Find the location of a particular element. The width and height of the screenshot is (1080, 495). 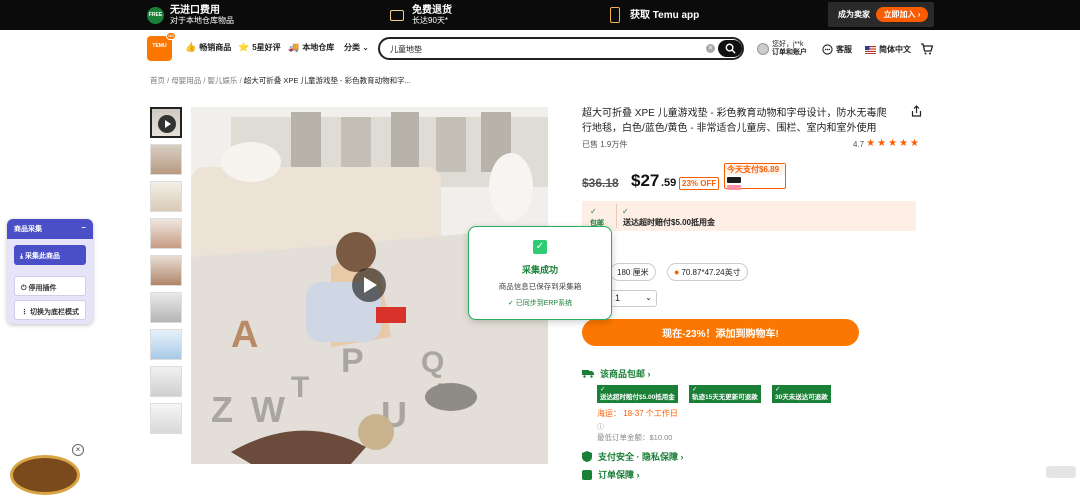

rating: 4.7 ★ ★ ★ ★ ★ is located at coordinates (886, 144).